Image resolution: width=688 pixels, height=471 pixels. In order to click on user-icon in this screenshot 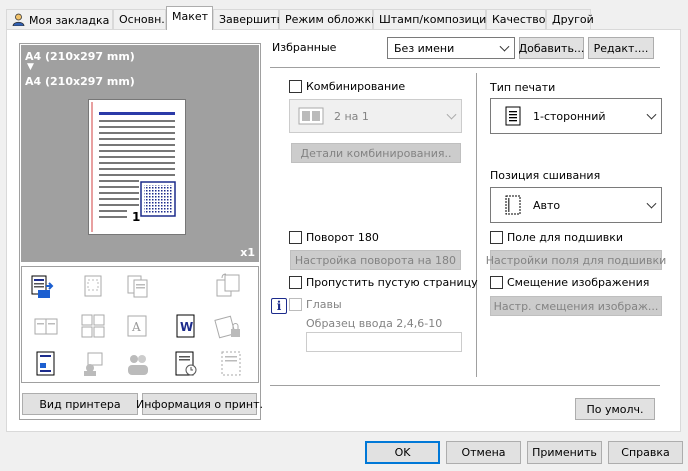, I will do `click(18, 20)`.